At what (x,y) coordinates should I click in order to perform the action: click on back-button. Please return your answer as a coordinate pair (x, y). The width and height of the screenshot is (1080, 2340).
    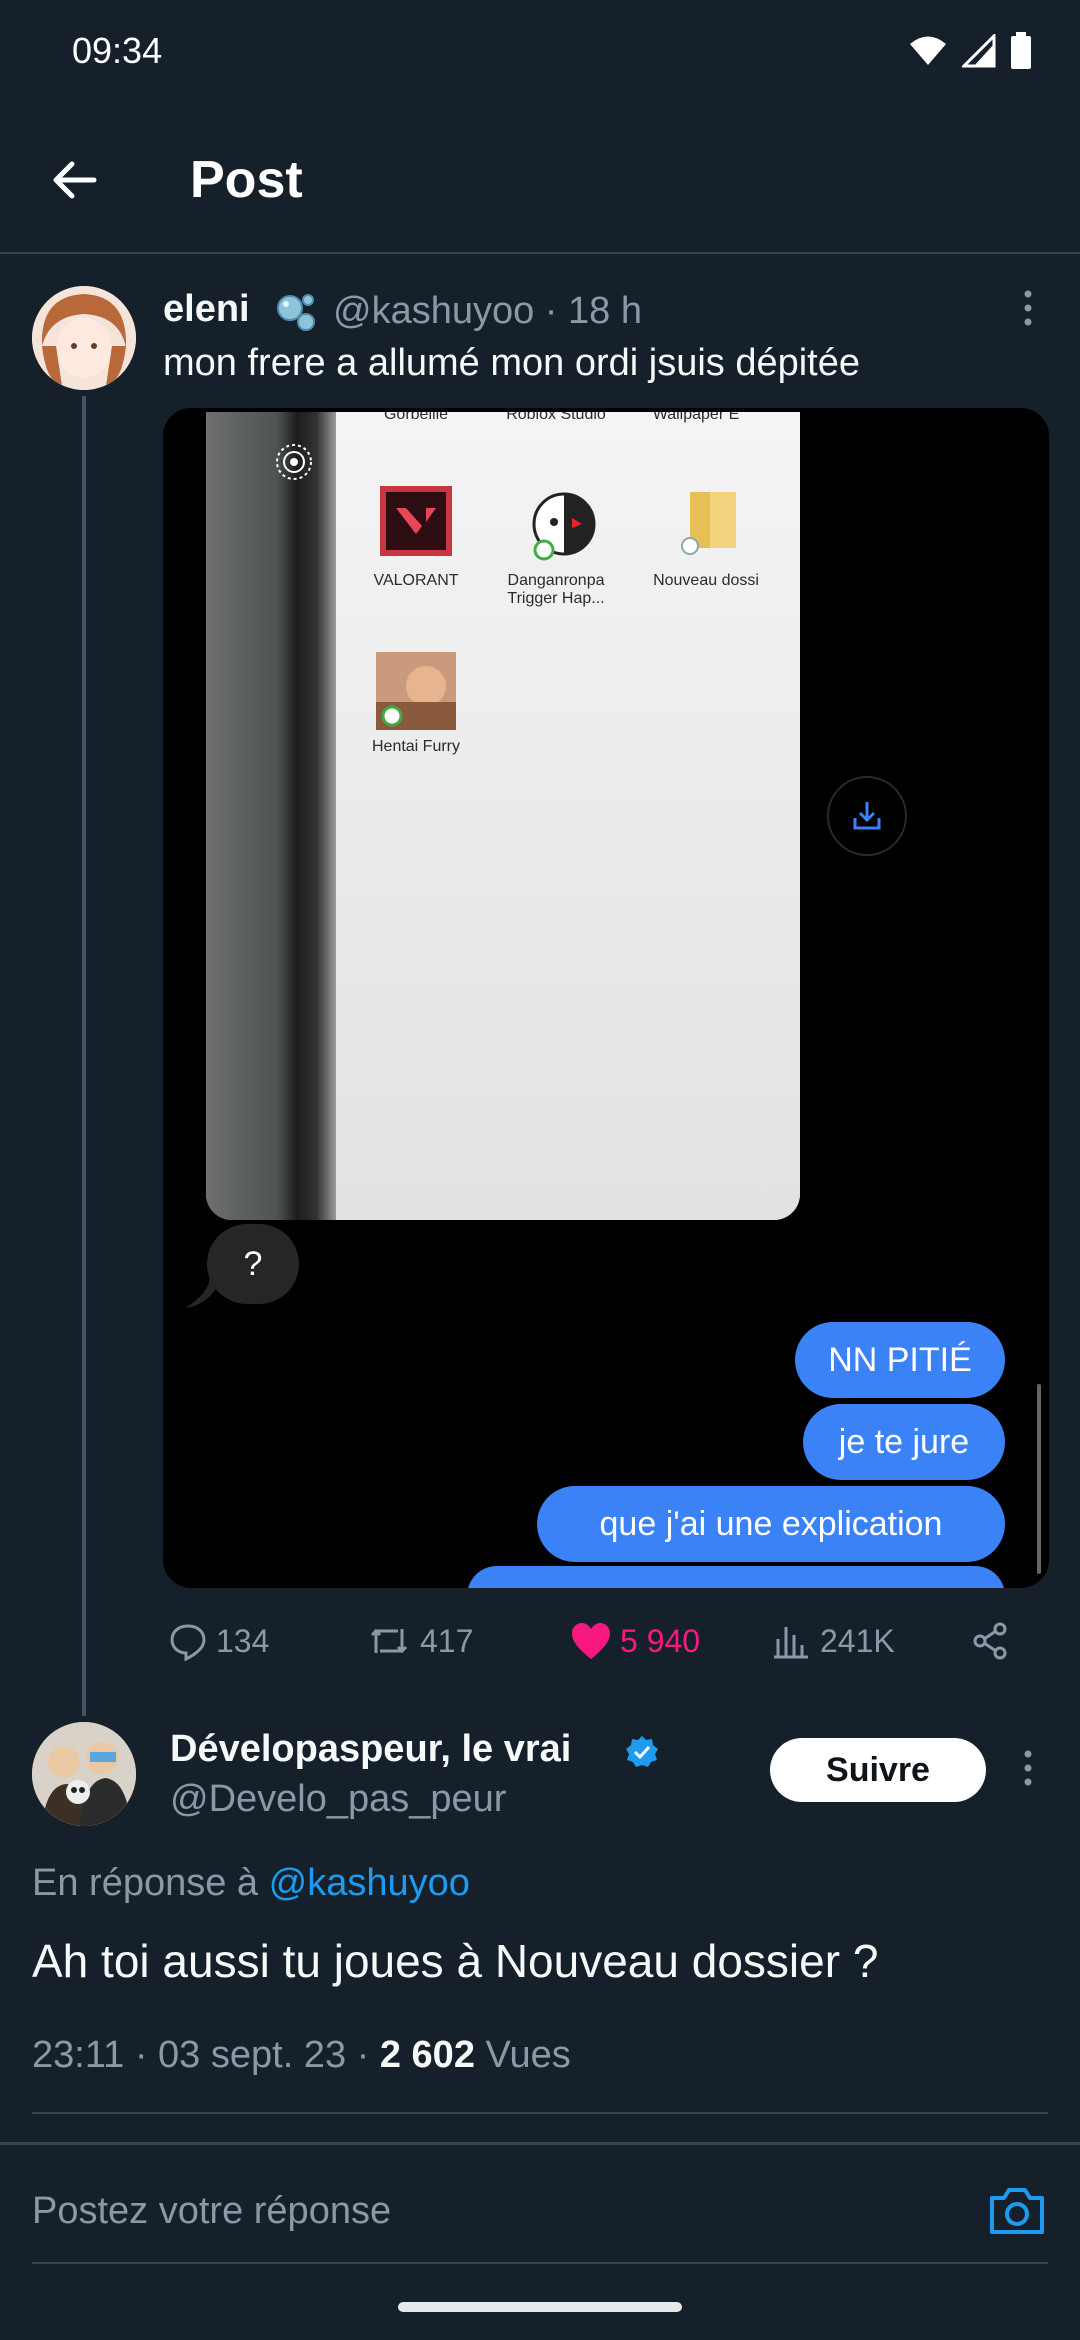
    Looking at the image, I should click on (74, 180).